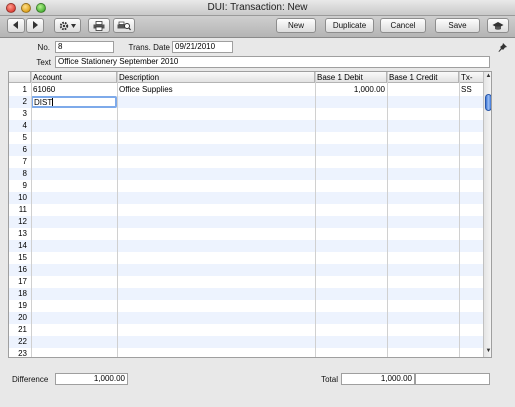 The width and height of the screenshot is (515, 407). I want to click on table-row: 2 DIST, so click(246, 102).